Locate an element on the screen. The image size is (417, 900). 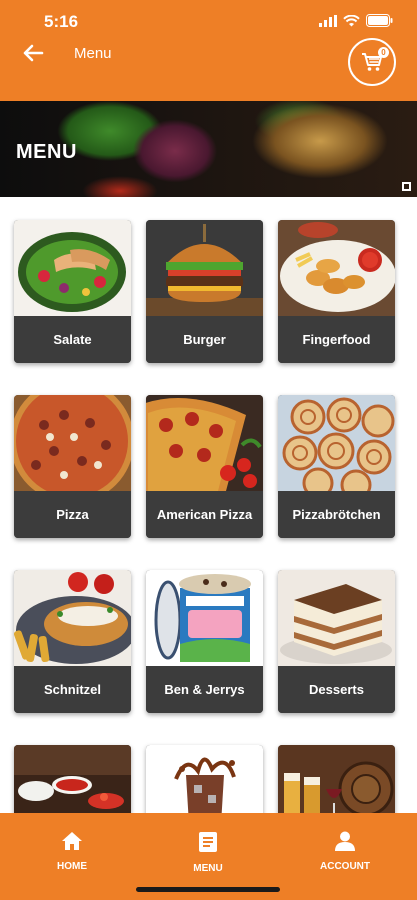
battery-icon is located at coordinates (379, 20).